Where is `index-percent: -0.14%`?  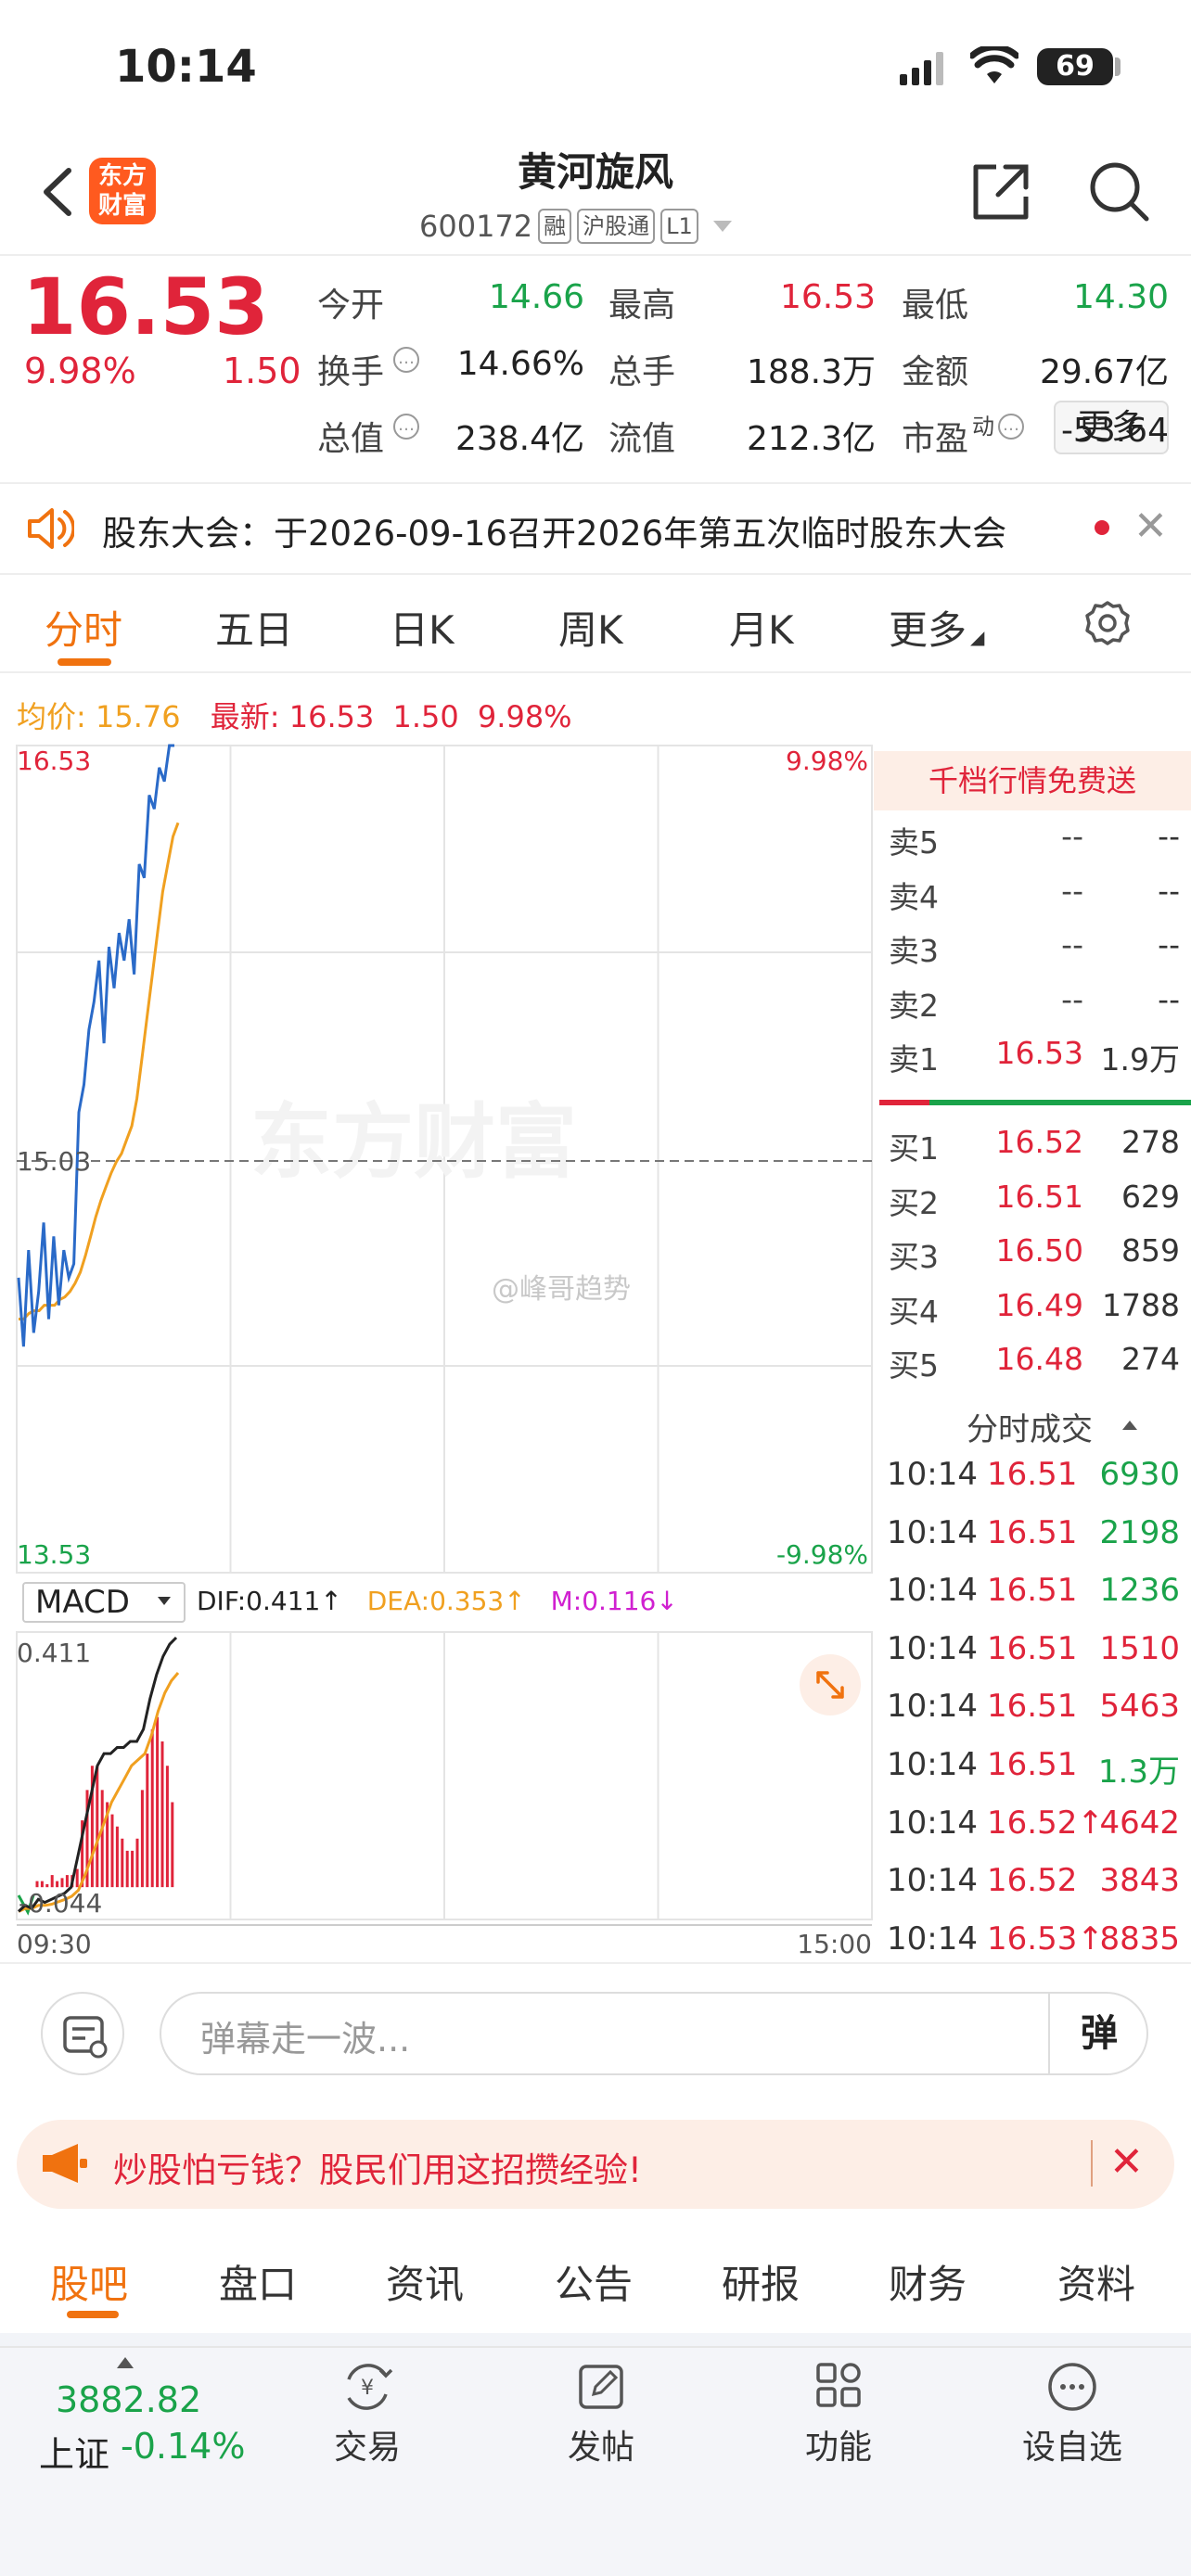
index-percent: -0.14% is located at coordinates (183, 2446).